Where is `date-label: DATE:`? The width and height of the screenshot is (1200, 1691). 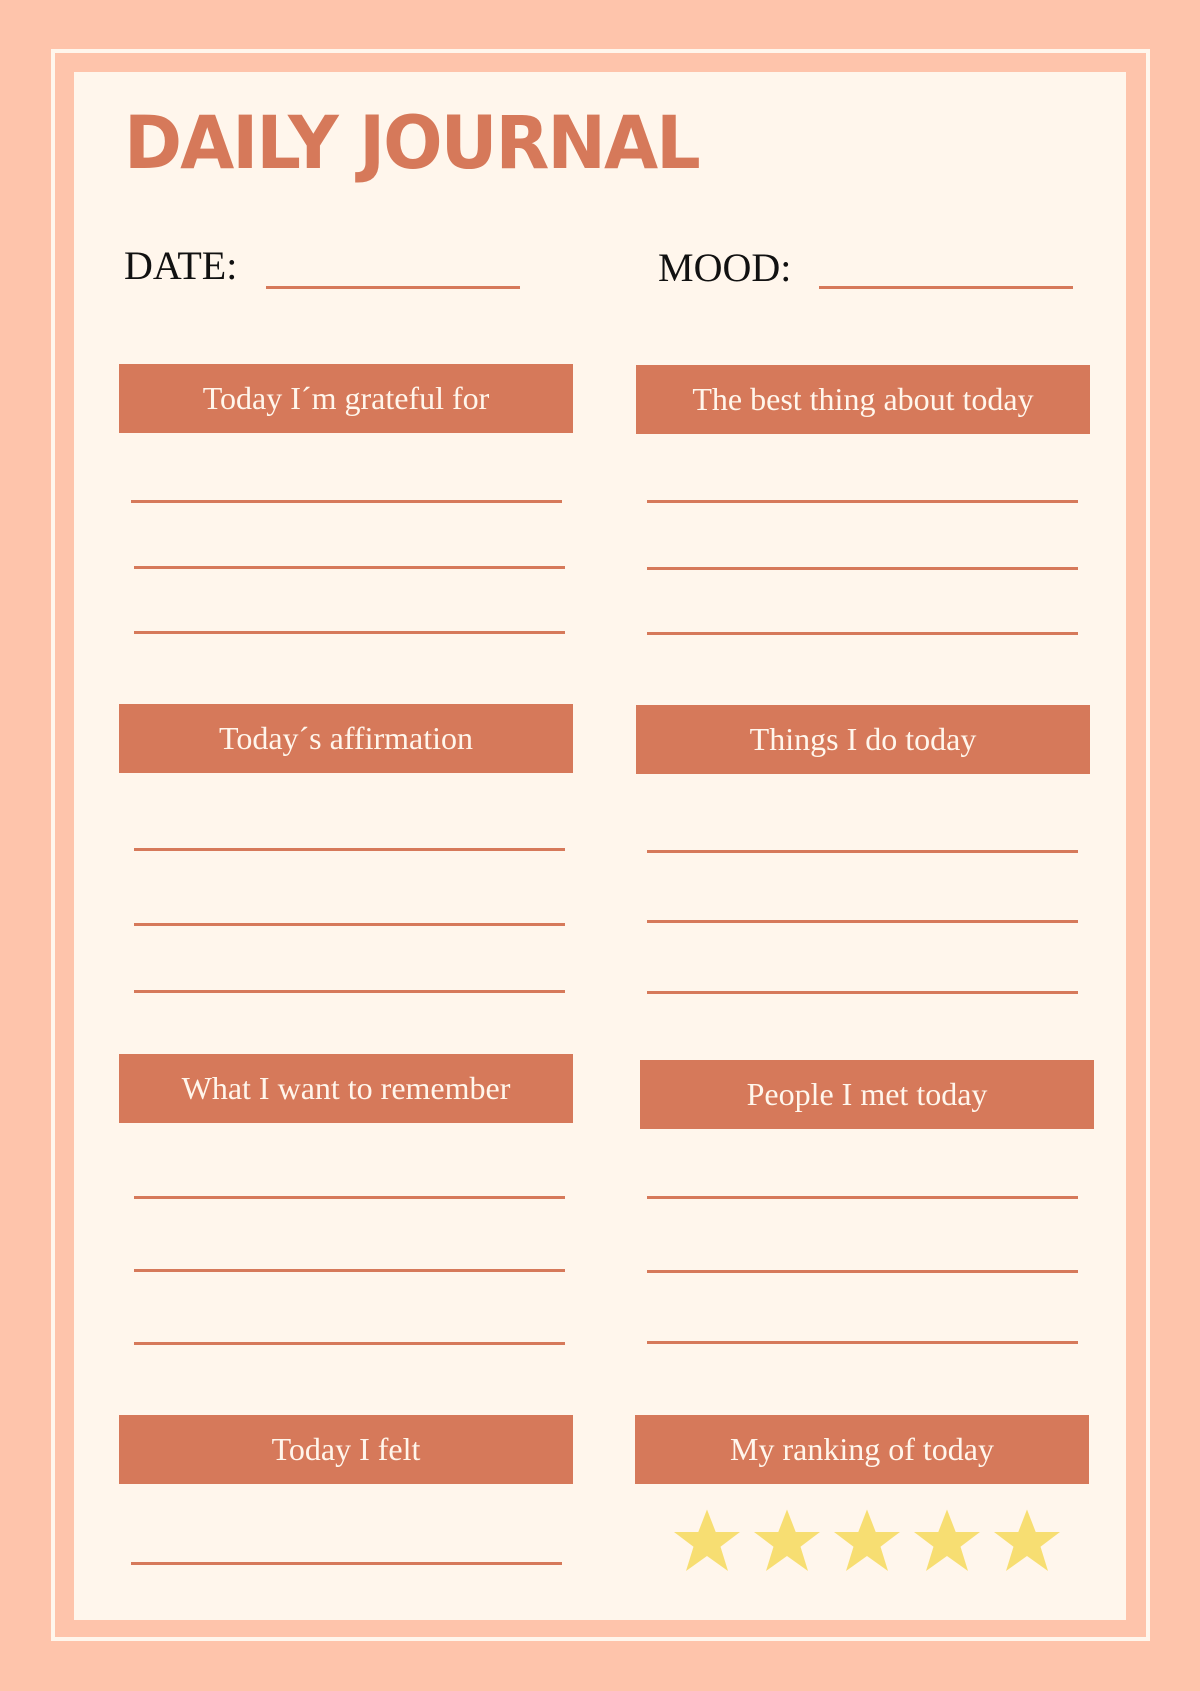
date-label: DATE: is located at coordinates (181, 265).